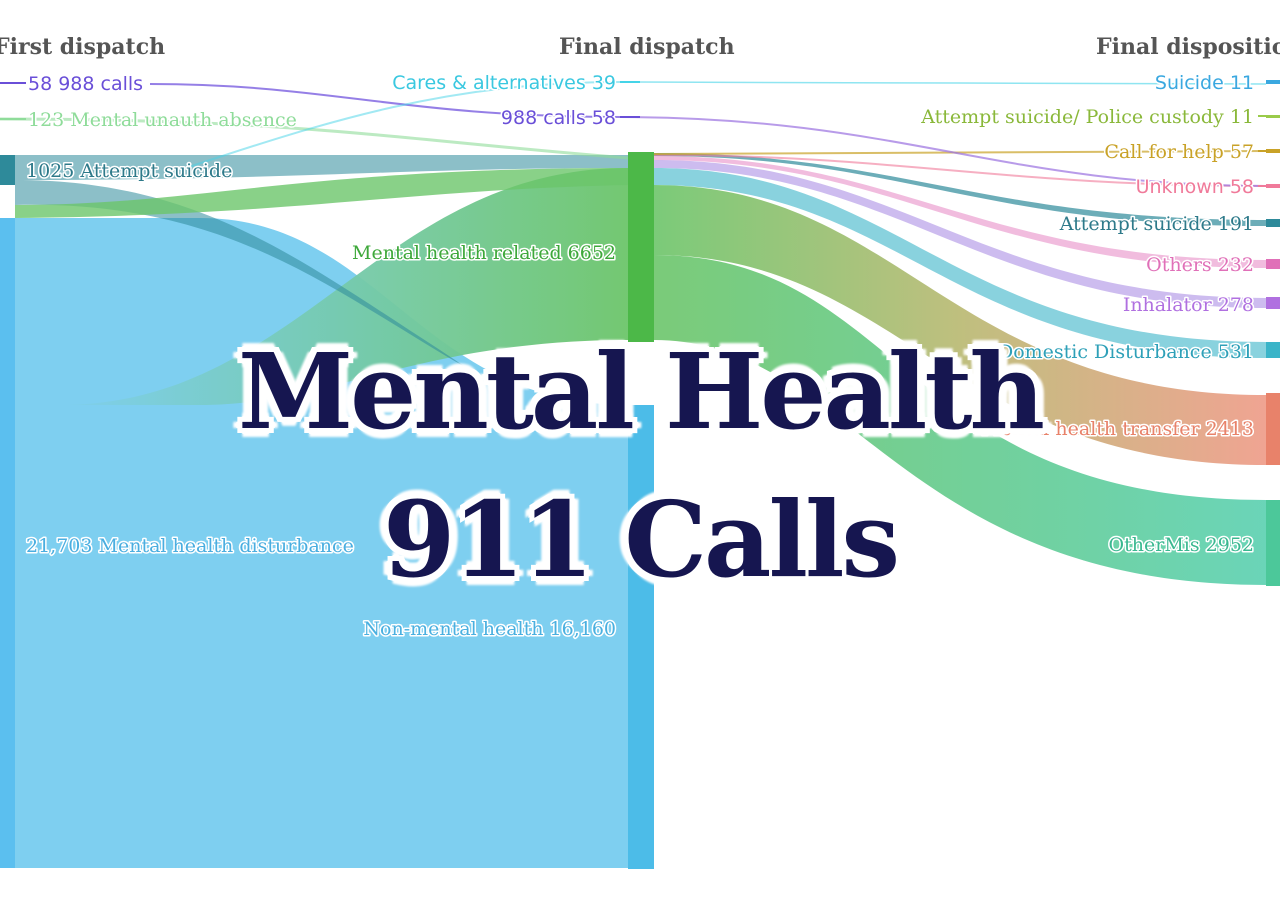 Image resolution: width=1280 pixels, height=918 pixels. What do you see at coordinates (641, 391) in the screenshot?
I see `hero-title-line1: Mental Health` at bounding box center [641, 391].